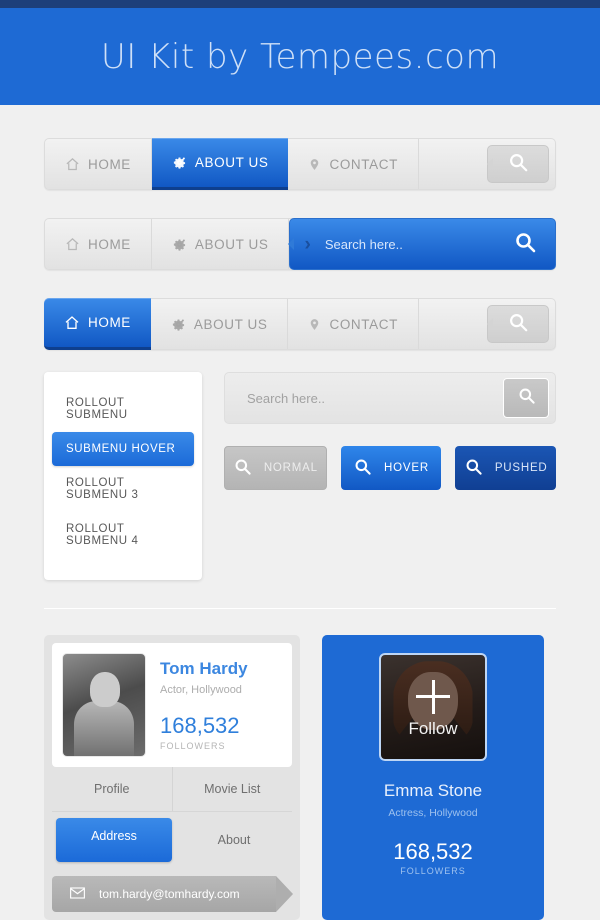 The width and height of the screenshot is (600, 920). Describe the element at coordinates (123, 409) in the screenshot. I see `submenu-item-1: ROLLOUT SUBMENU` at that location.